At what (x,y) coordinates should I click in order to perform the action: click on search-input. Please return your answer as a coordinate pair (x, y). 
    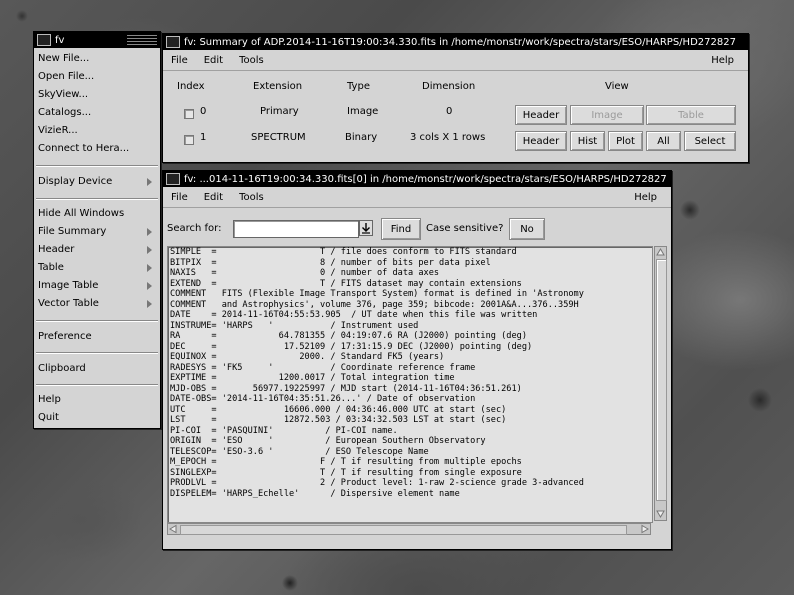
    Looking at the image, I should click on (296, 229).